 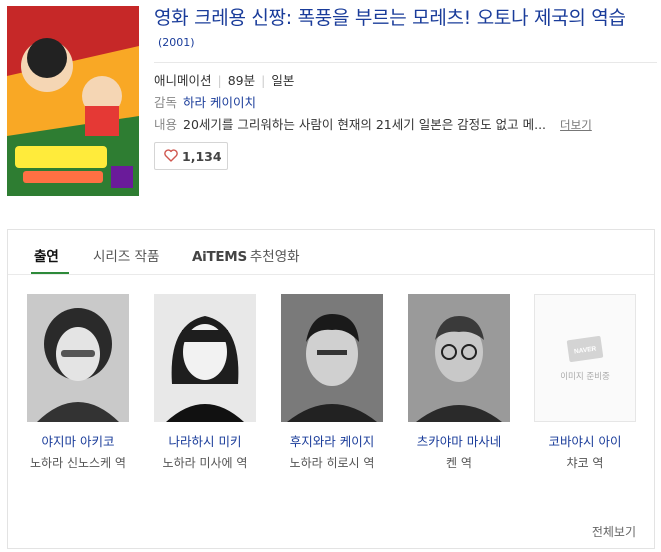 I want to click on heart-icon, so click(x=171, y=156).